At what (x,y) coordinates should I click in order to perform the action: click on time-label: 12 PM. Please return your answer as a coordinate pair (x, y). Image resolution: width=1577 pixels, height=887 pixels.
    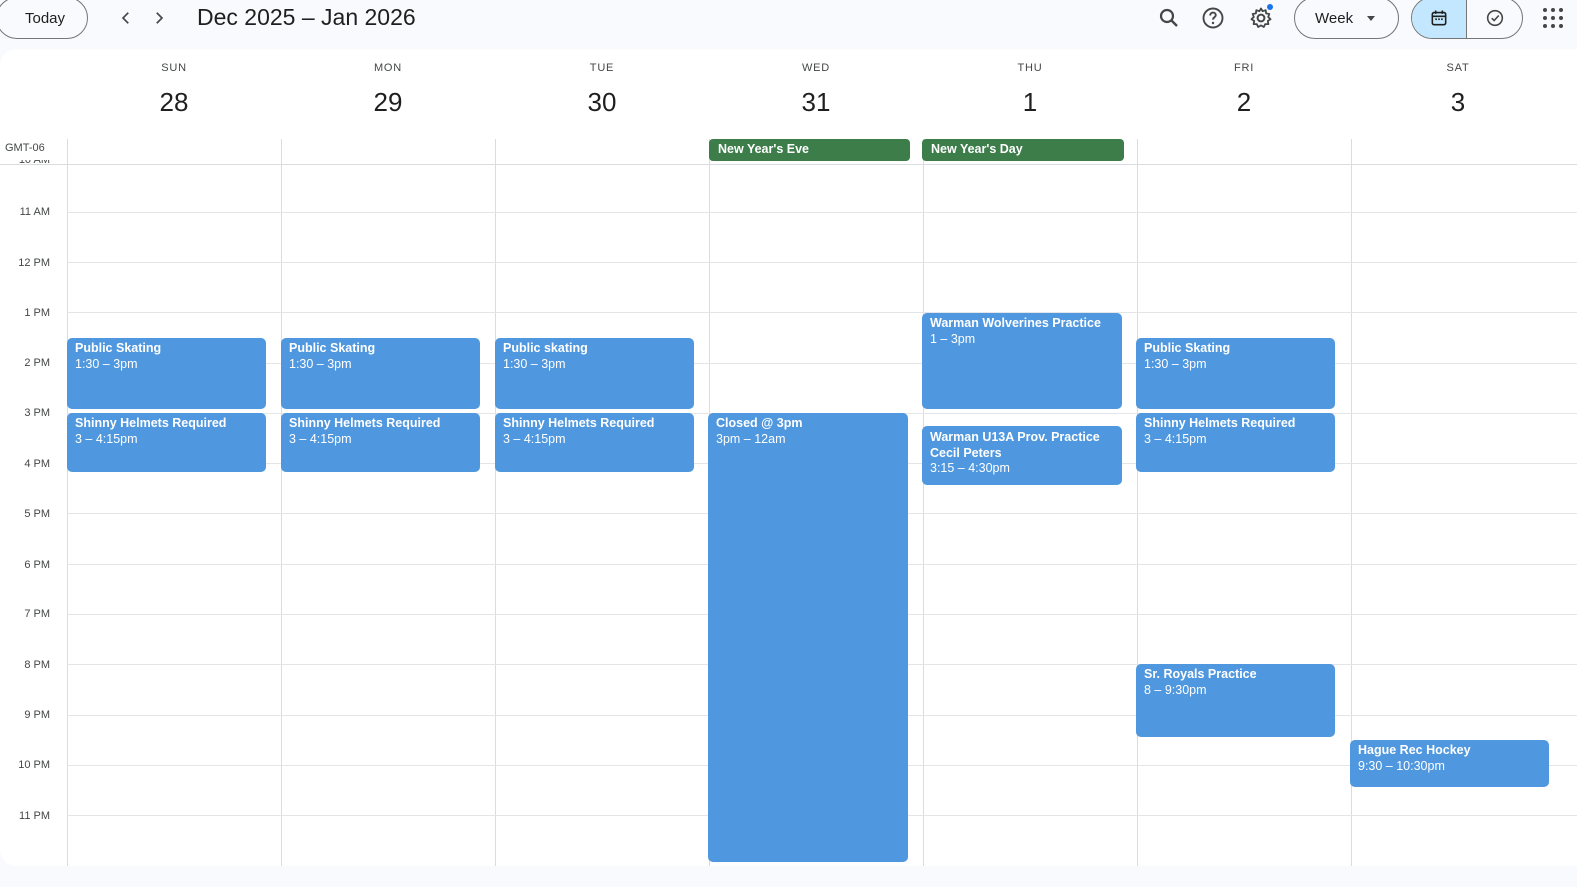
    Looking at the image, I should click on (34, 263).